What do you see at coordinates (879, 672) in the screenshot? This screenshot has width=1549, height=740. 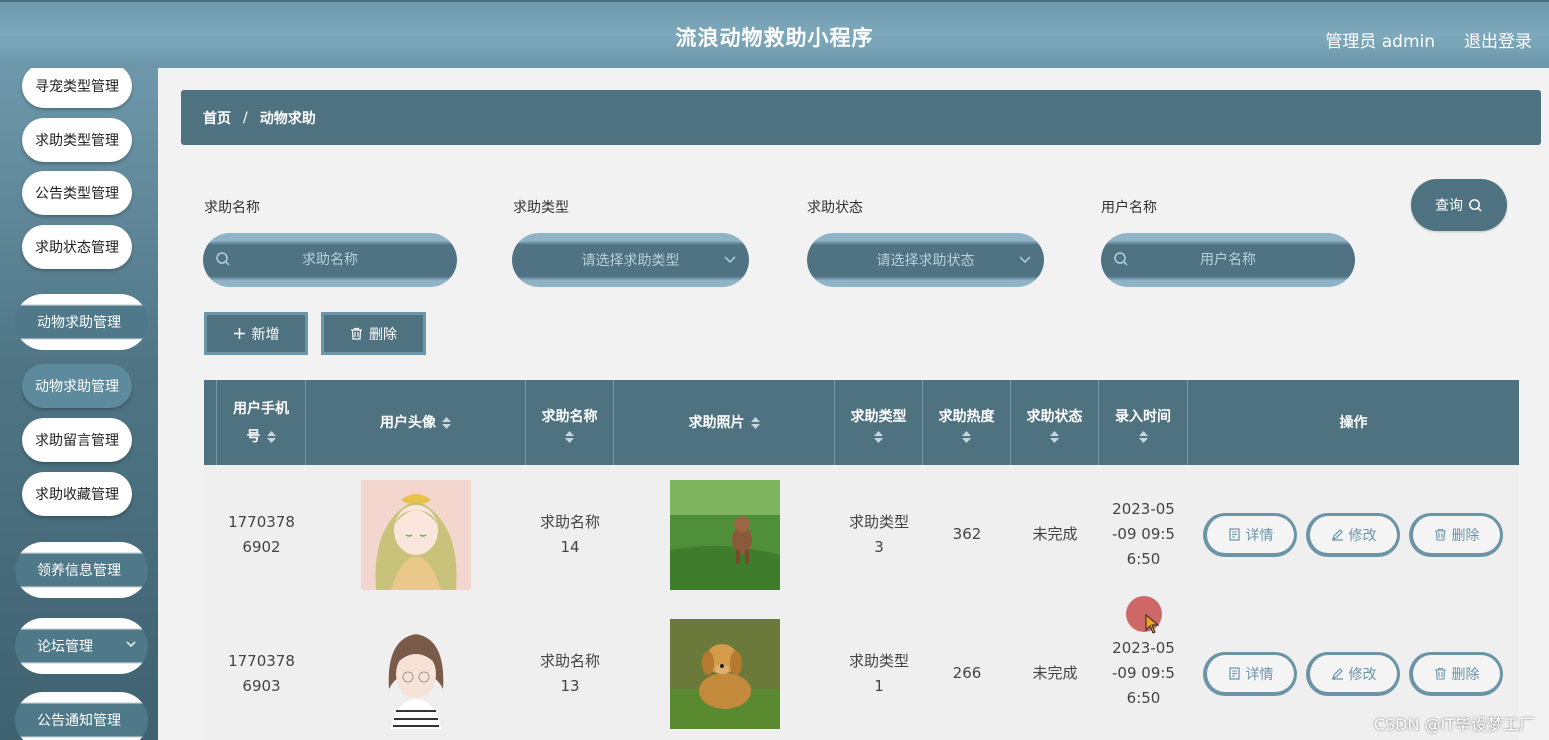 I see `cell-type: 求助类型 1` at bounding box center [879, 672].